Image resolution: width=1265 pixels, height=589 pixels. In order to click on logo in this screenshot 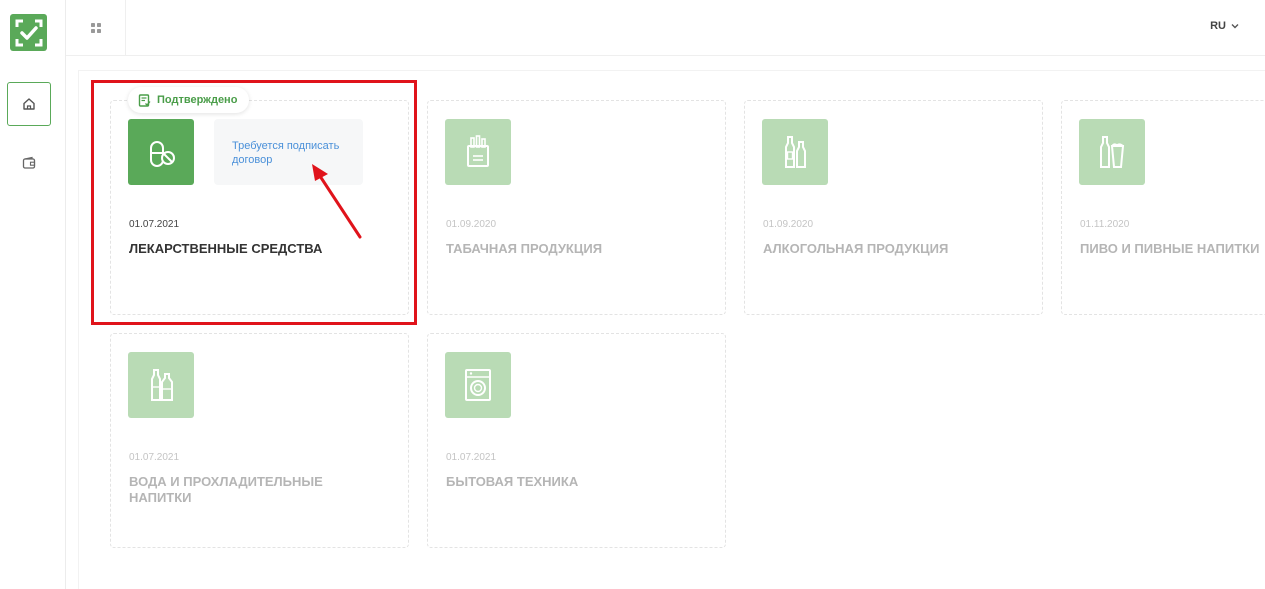, I will do `click(28, 32)`.